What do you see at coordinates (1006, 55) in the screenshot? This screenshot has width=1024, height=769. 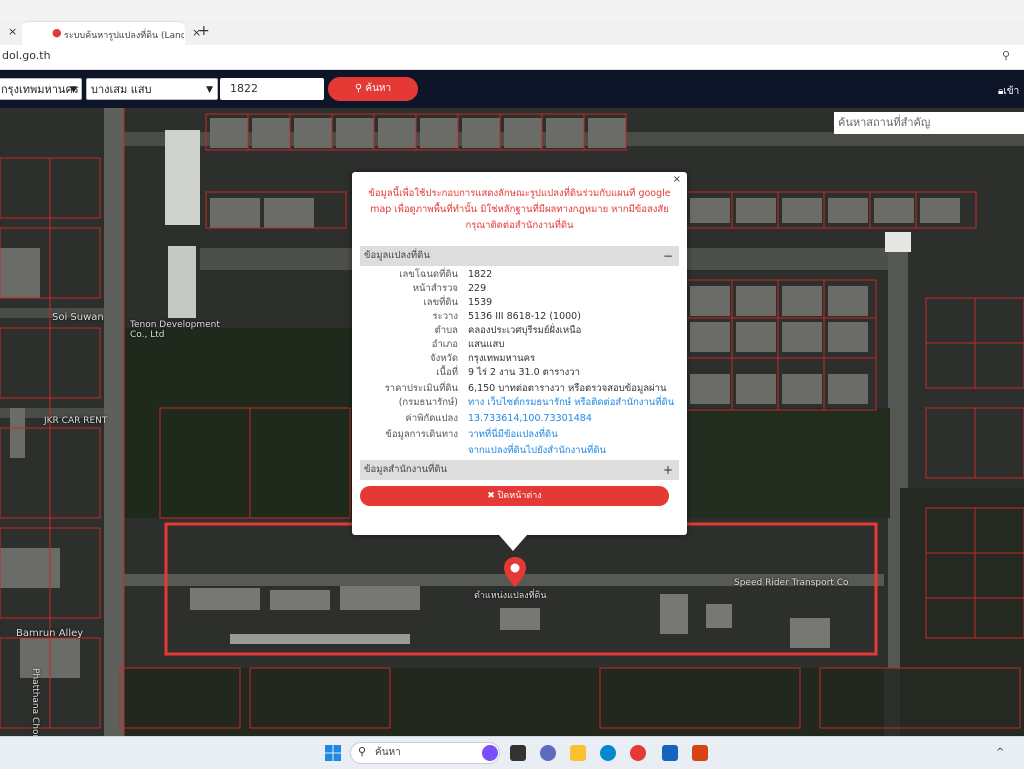 I see `location-icon: ⚲` at bounding box center [1006, 55].